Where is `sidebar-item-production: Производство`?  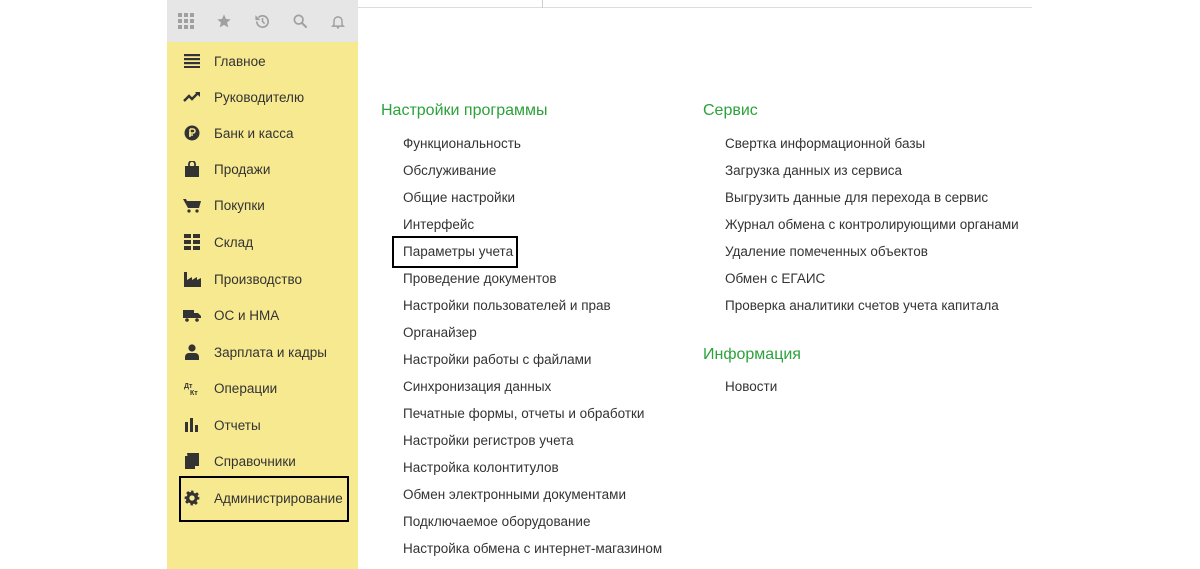
sidebar-item-production: Производство is located at coordinates (262, 279).